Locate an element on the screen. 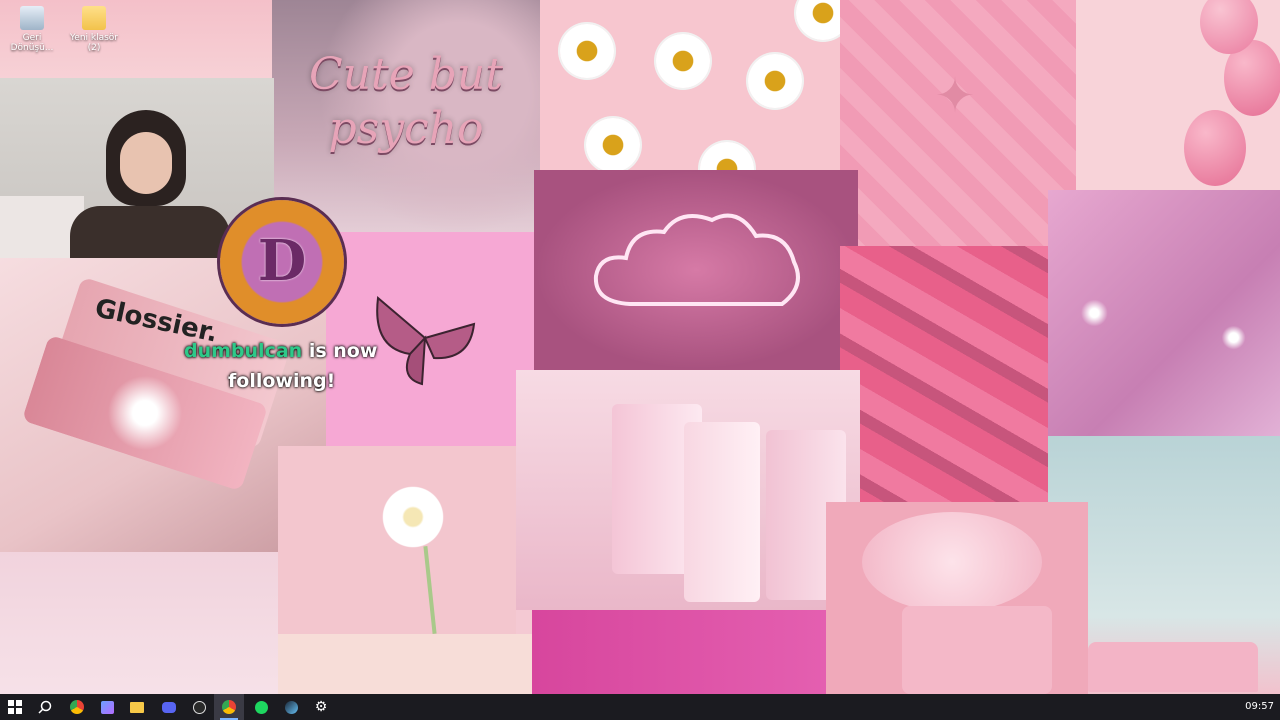 This screenshot has width=1280, height=720. gear-icon: ⚙ is located at coordinates (321, 707).